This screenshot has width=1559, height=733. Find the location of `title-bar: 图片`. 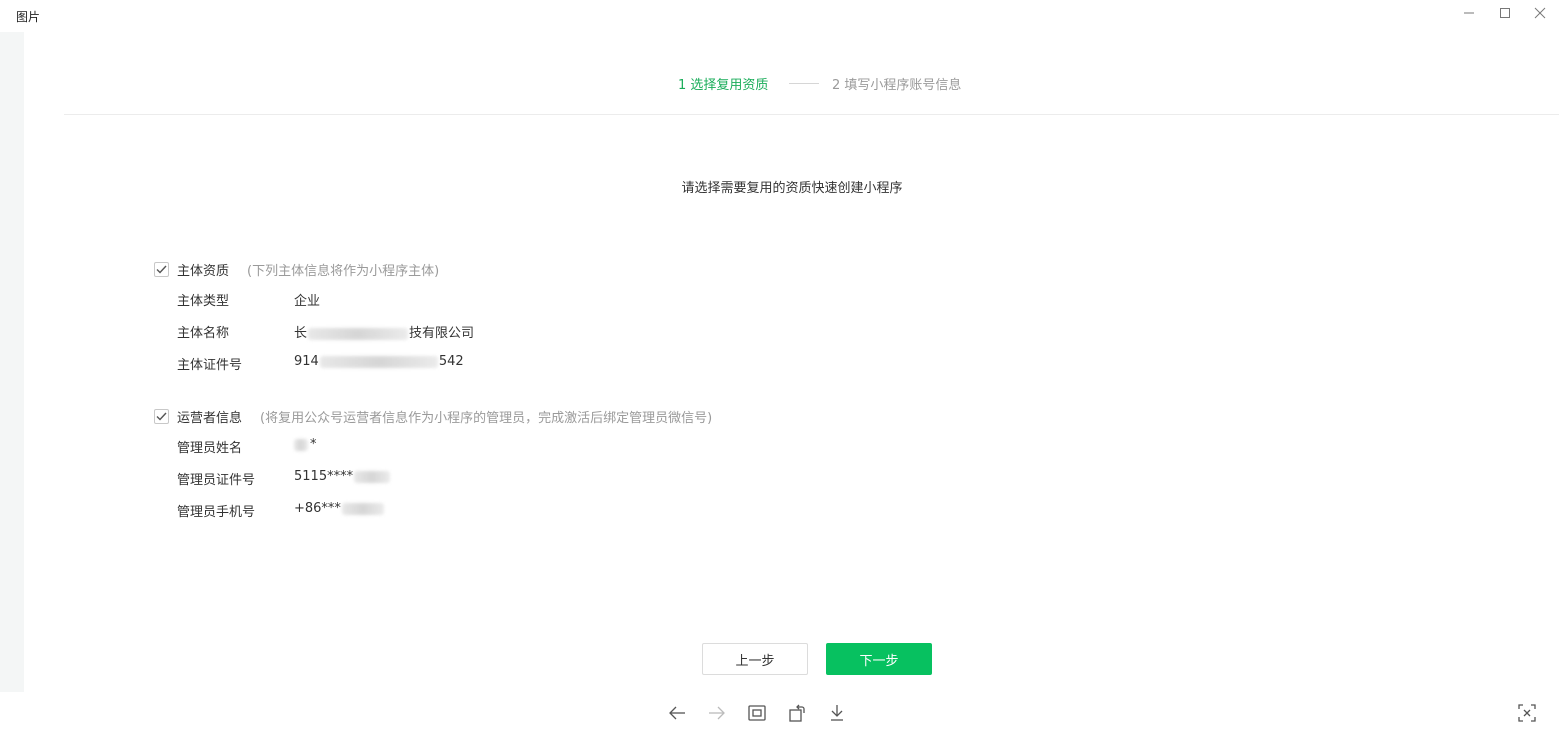

title-bar: 图片 is located at coordinates (779, 16).